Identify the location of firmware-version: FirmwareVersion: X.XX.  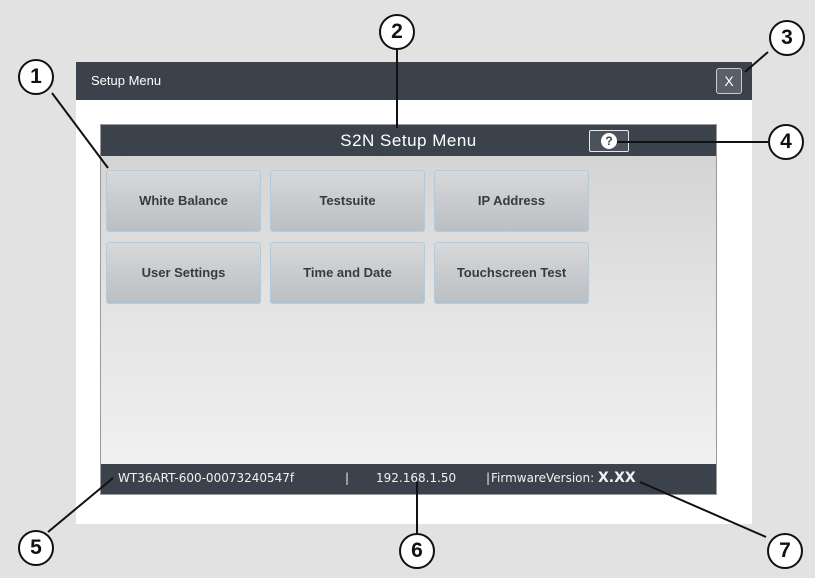
(563, 478).